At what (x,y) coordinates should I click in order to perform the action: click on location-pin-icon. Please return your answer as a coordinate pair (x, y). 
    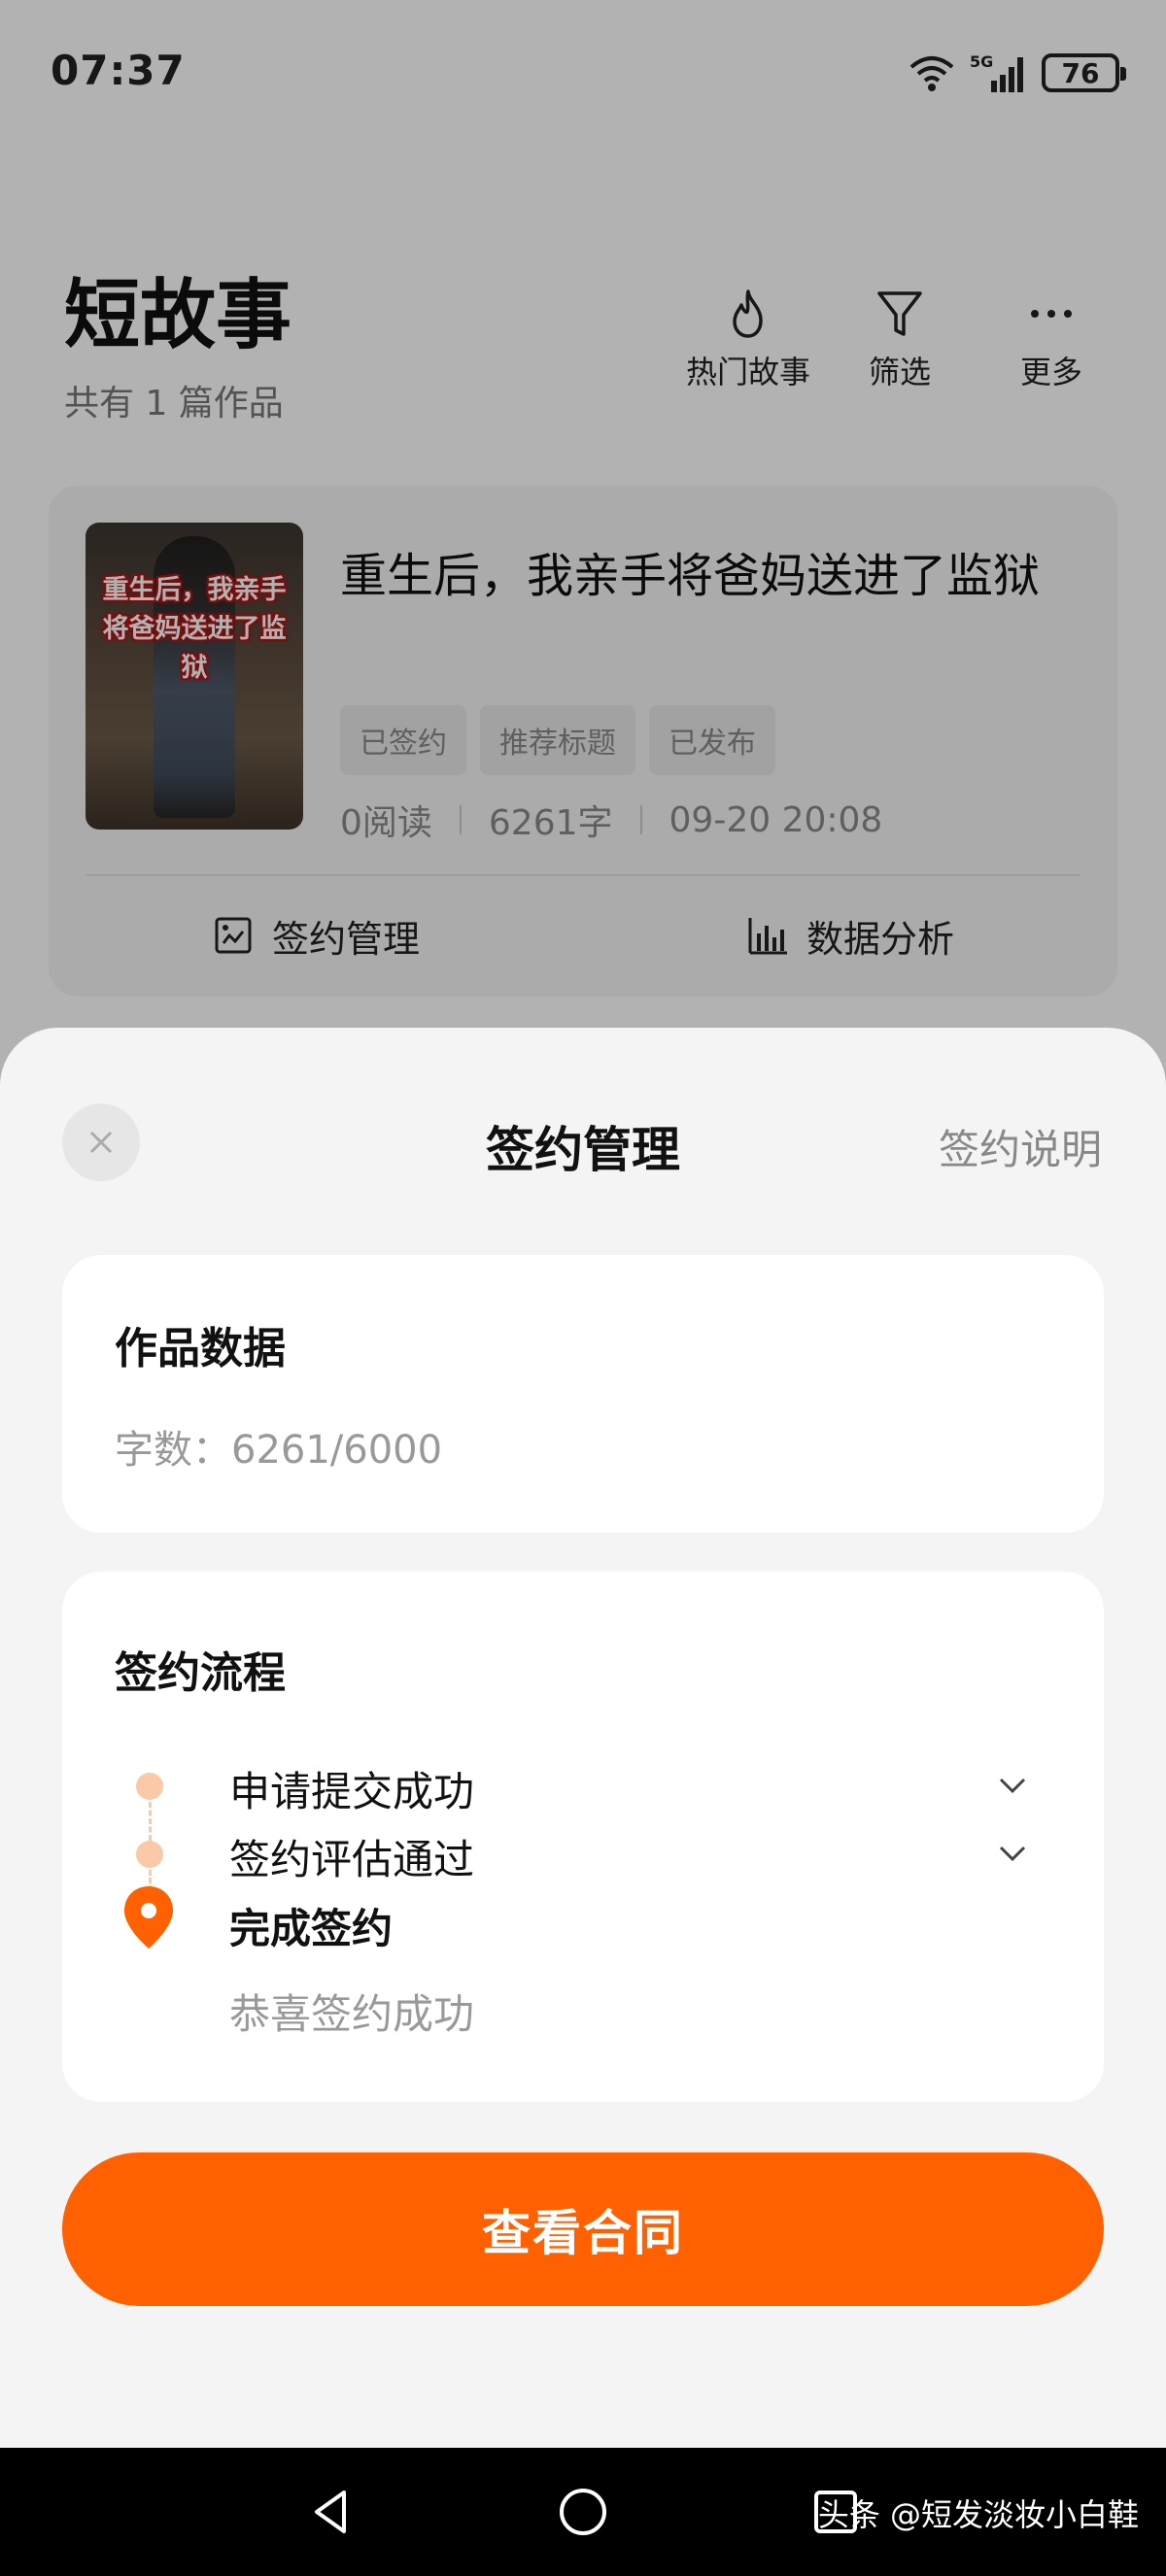
    Looking at the image, I should click on (148, 1917).